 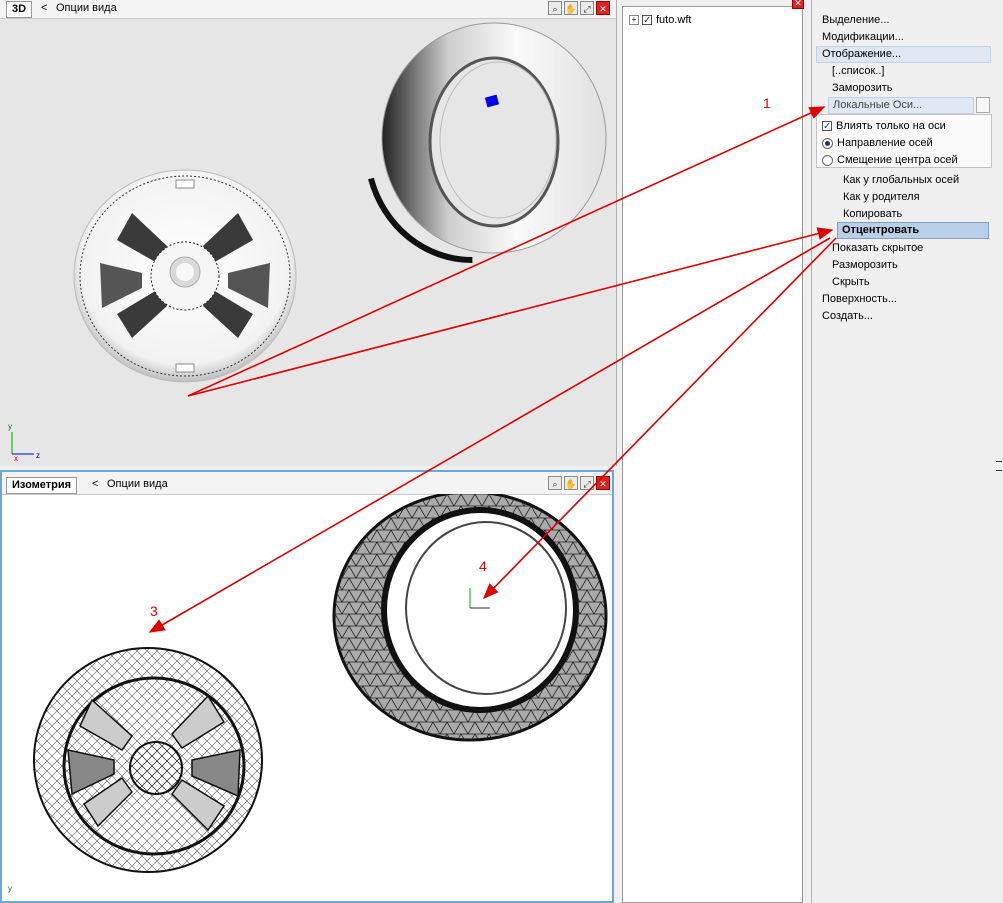 I want to click on annotation-1: 1, so click(x=767, y=103).